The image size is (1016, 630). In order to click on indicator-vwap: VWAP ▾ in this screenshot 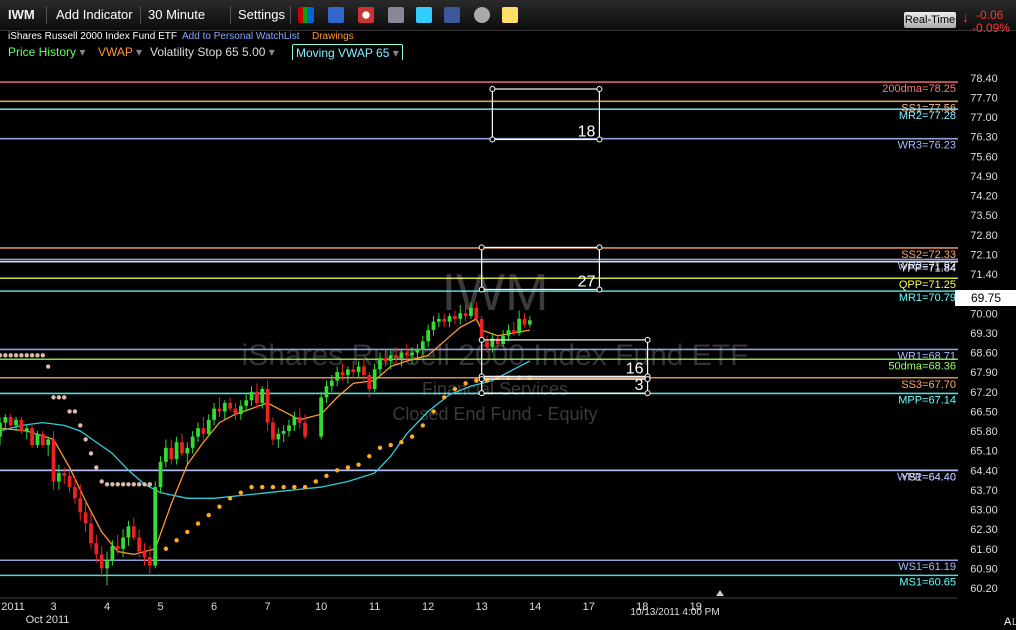, I will do `click(120, 52)`.